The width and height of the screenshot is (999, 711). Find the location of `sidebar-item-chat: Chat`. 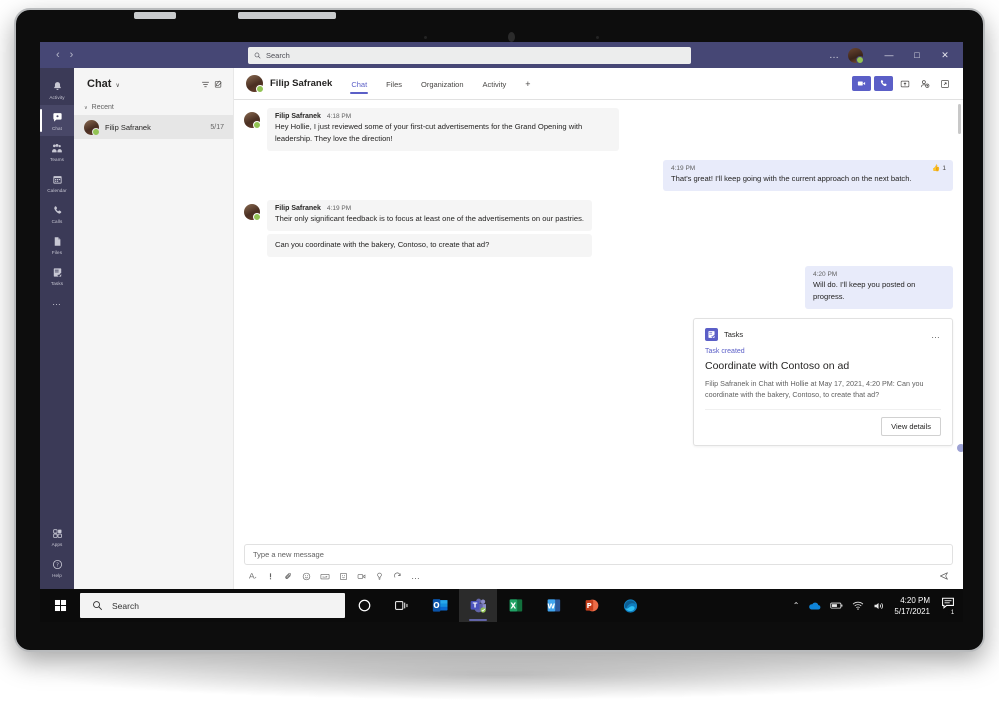

sidebar-item-chat: Chat is located at coordinates (57, 120).